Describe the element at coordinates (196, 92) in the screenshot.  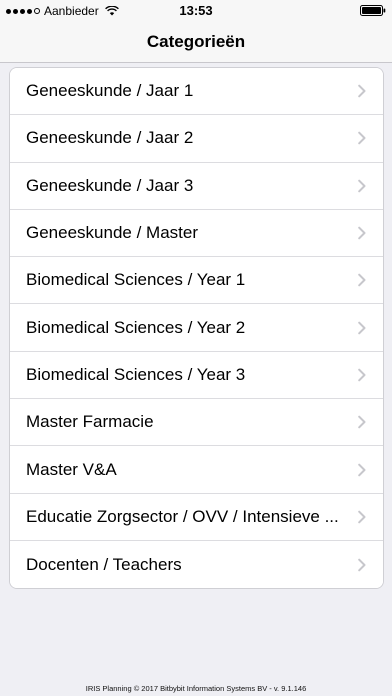
I see `category-row: Geneeskunde / Jaar 1` at that location.